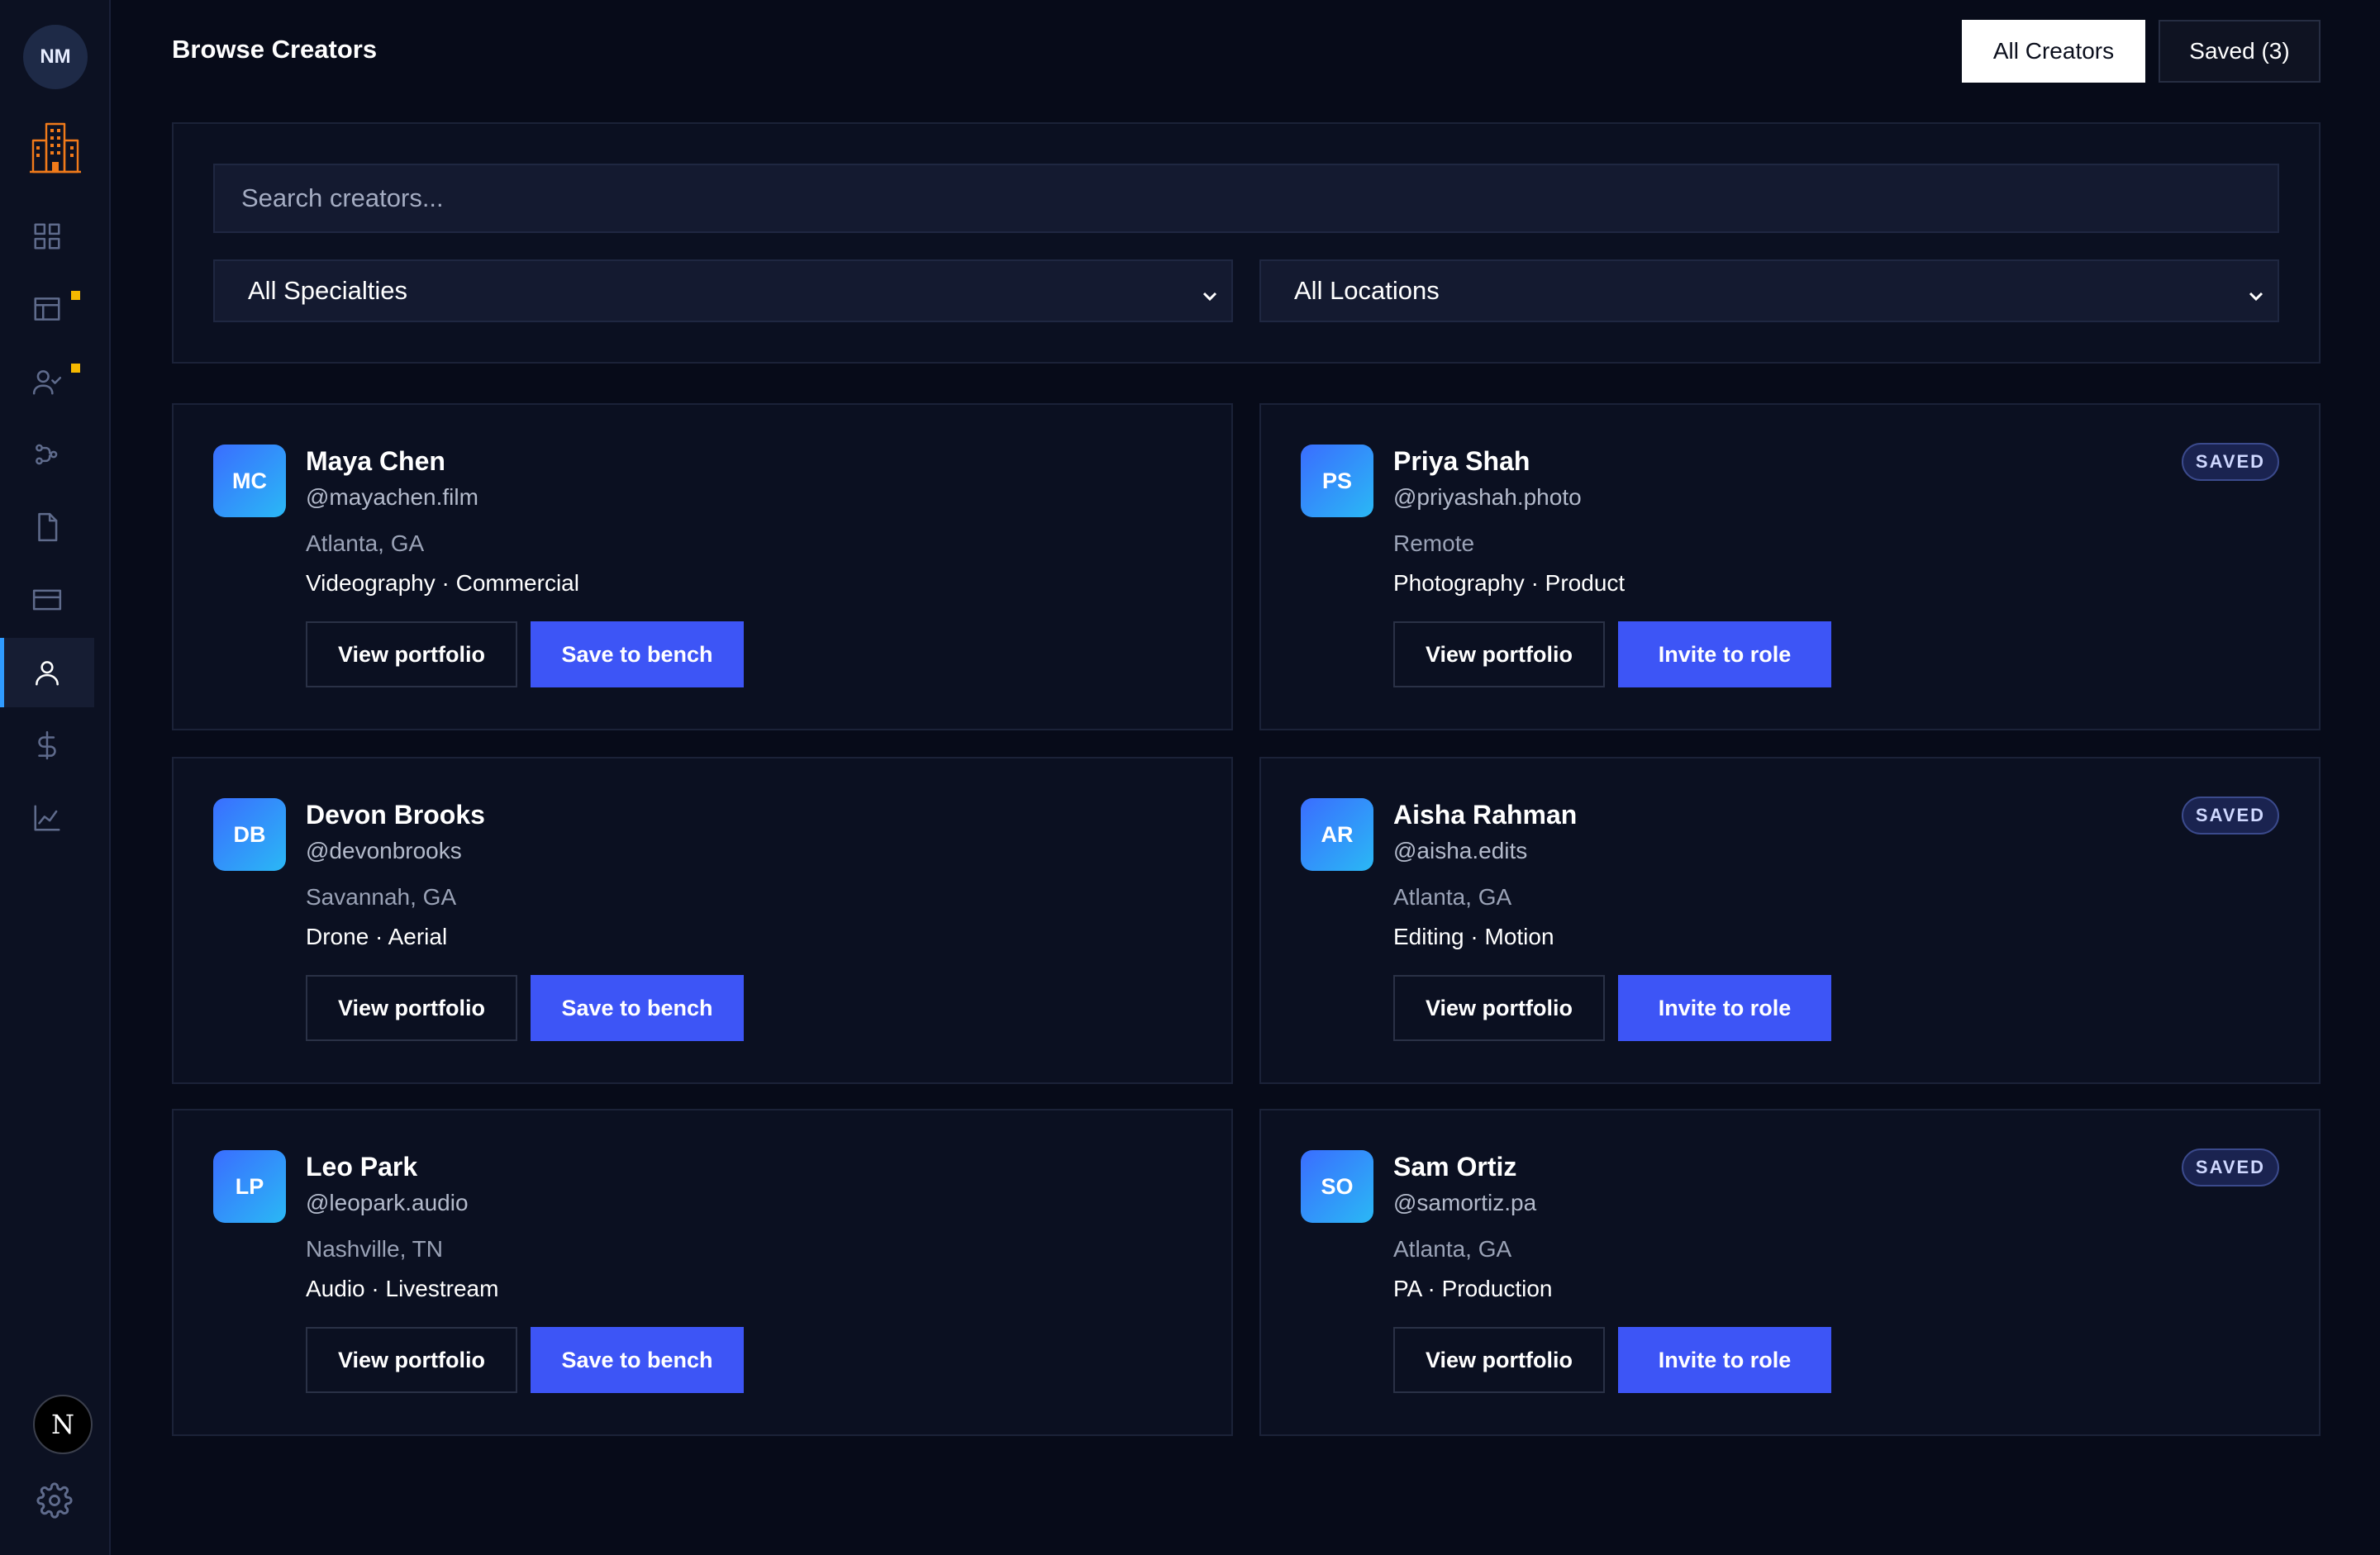 The height and width of the screenshot is (1555, 2380). Describe the element at coordinates (1509, 583) in the screenshot. I see `creator-specialties: Photography · Product` at that location.